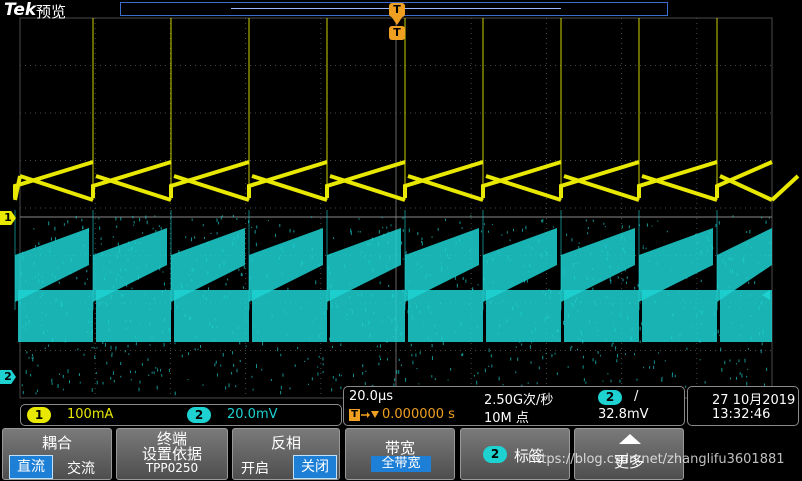 The height and width of the screenshot is (481, 802). Describe the element at coordinates (519, 400) in the screenshot. I see `sample-rate: 2.50G次/秒` at that location.